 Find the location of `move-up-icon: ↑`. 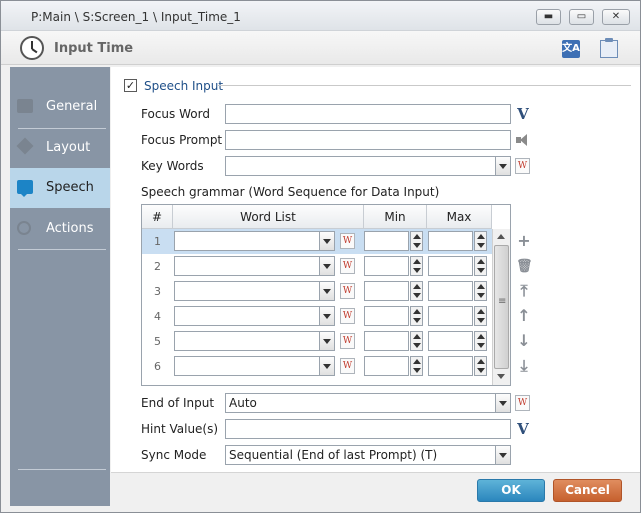

move-up-icon: ↑ is located at coordinates (524, 316).